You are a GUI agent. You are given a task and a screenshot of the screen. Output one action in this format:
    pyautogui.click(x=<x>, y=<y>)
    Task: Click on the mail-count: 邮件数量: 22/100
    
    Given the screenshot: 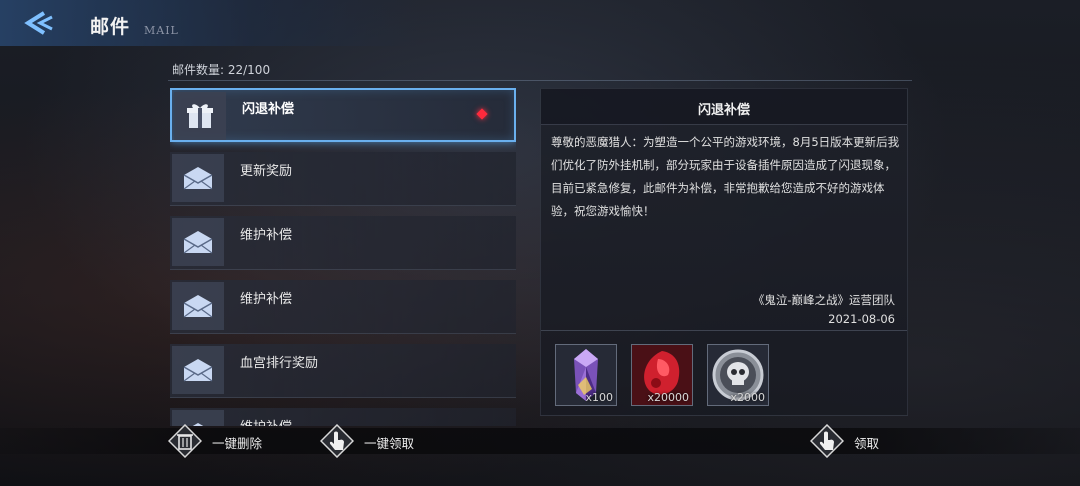 What is the action you would take?
    pyautogui.click(x=221, y=70)
    